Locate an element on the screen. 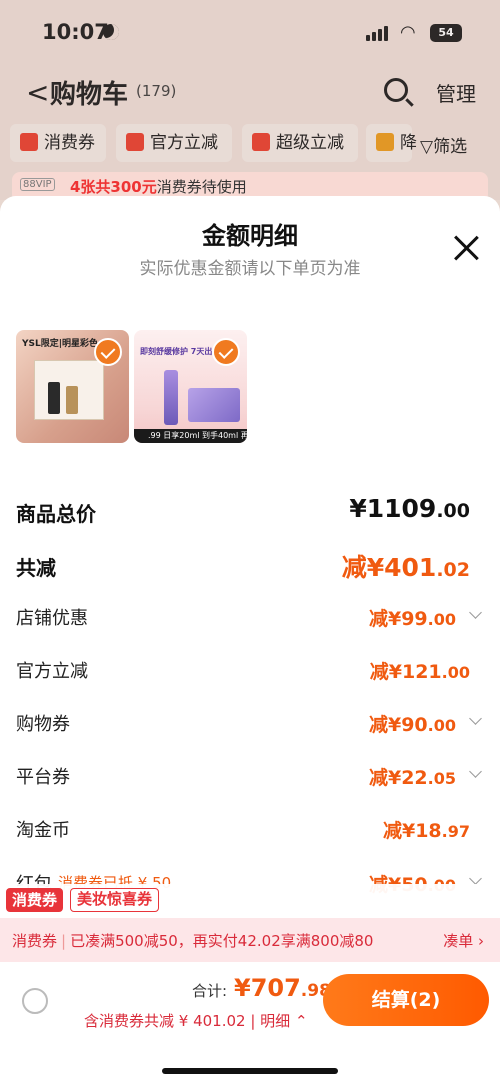  product-caption: 即刻舒缓修护 7天出 is located at coordinates (176, 351).